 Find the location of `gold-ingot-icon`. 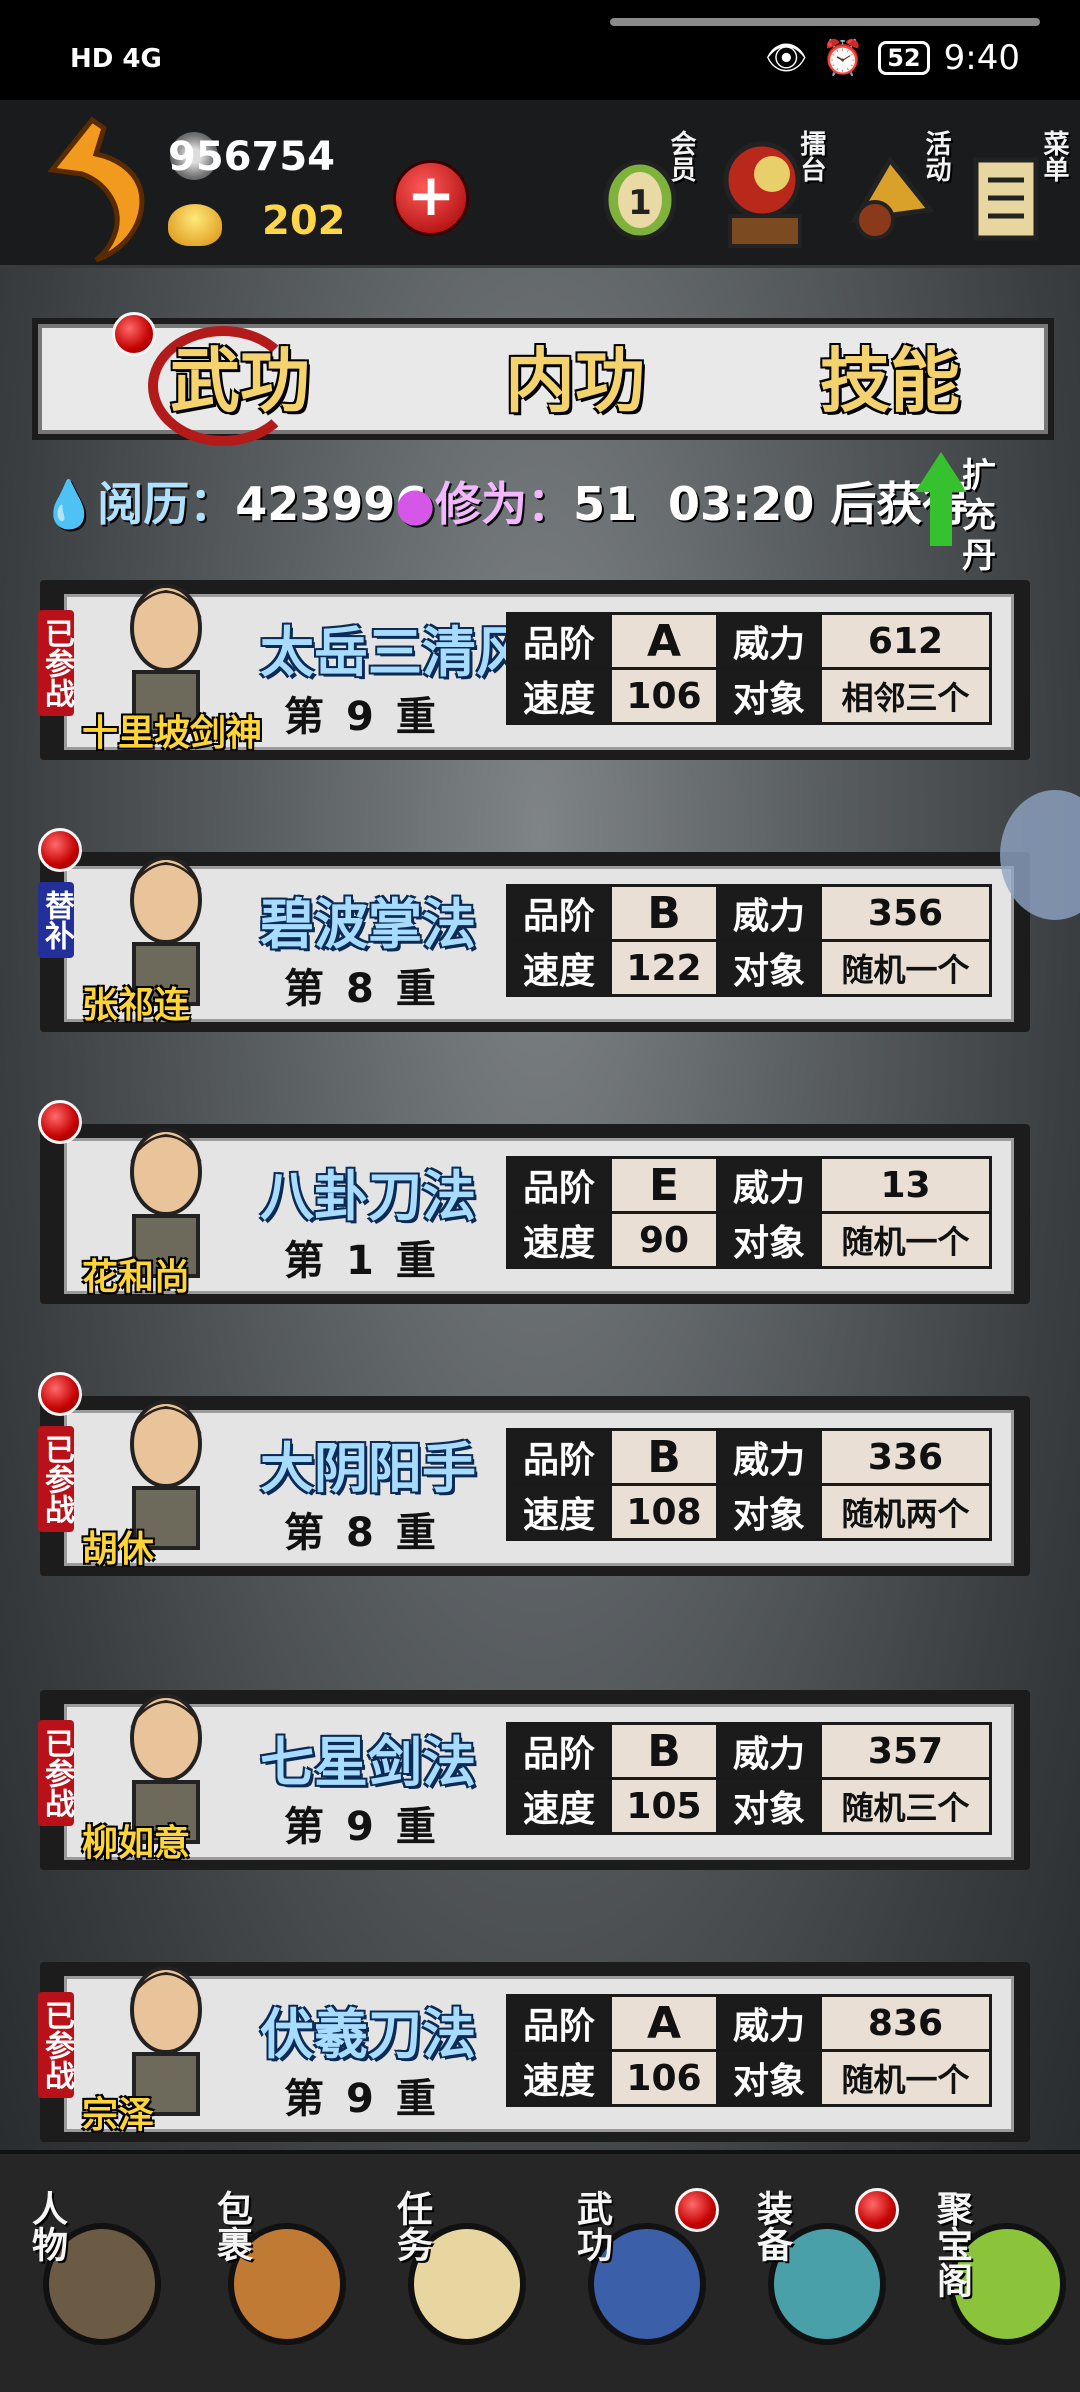

gold-ingot-icon is located at coordinates (195, 225).